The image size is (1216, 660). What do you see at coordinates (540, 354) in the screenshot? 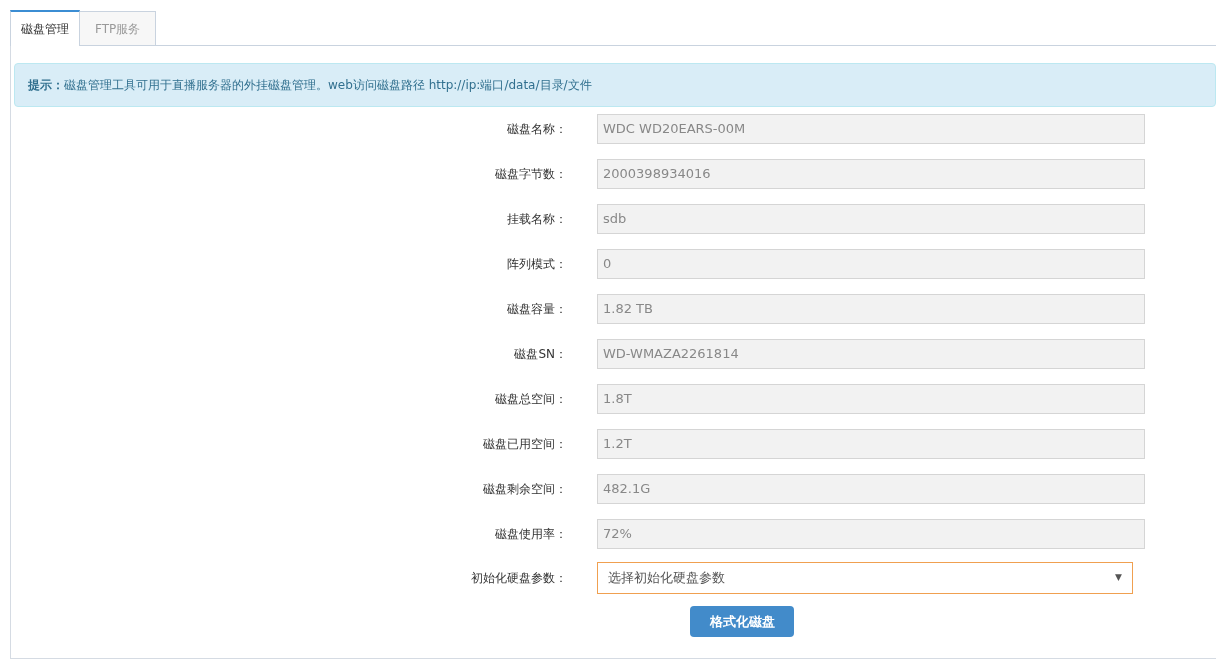
I see `field-label: 磁盘SN：` at bounding box center [540, 354].